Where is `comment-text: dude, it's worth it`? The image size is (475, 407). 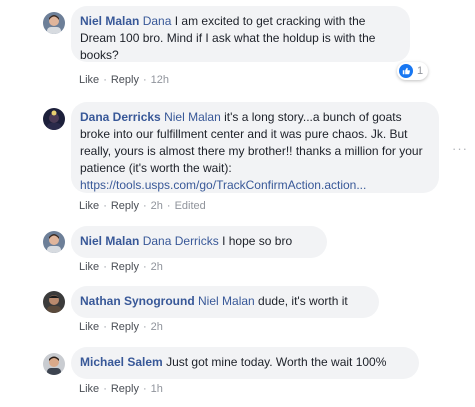
comment-text: dude, it's worth it is located at coordinates (301, 301).